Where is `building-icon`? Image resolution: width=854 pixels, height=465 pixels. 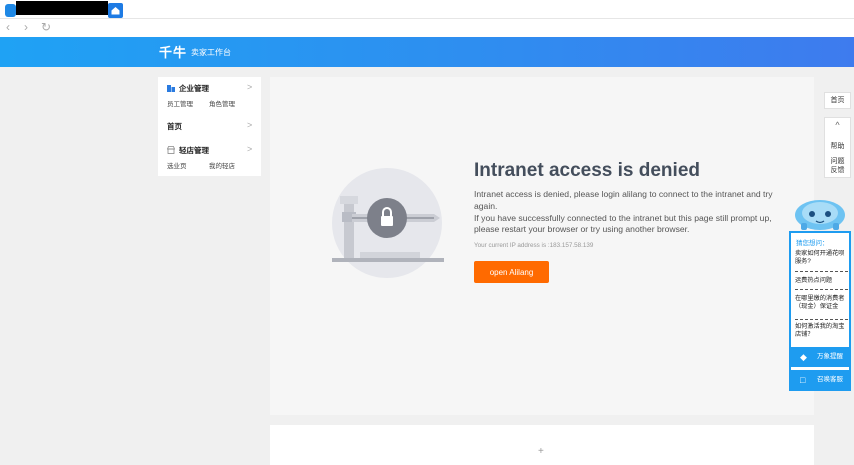
building-icon is located at coordinates (171, 88).